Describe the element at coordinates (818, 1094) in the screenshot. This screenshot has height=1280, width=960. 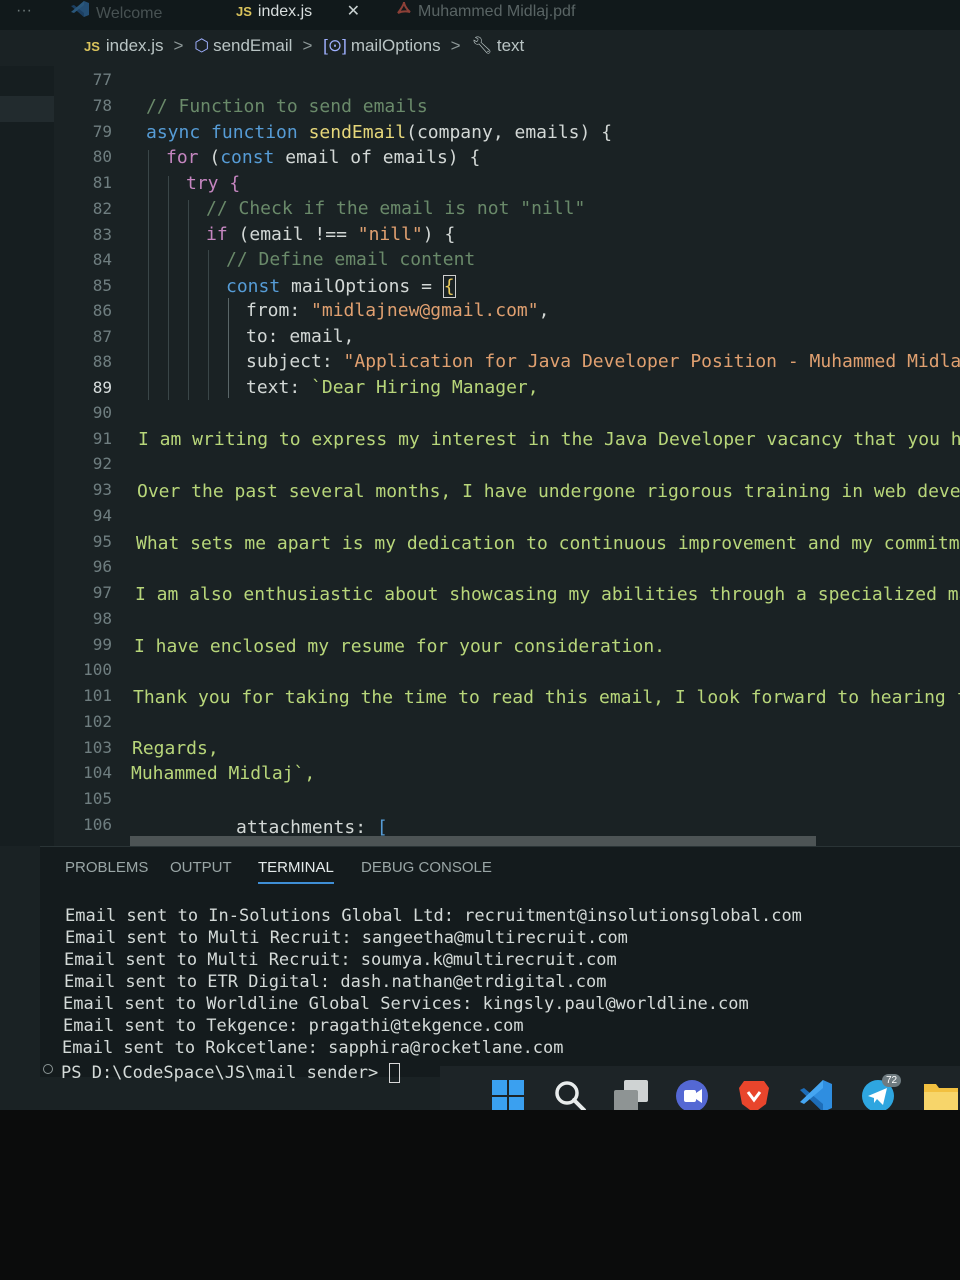
I see `vscode-icon` at that location.